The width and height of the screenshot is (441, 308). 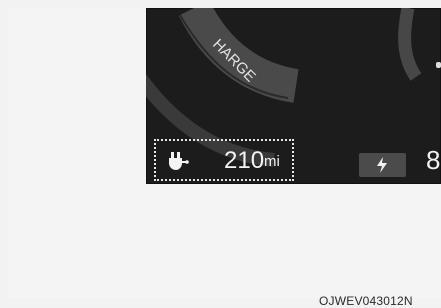 What do you see at coordinates (244, 160) in the screenshot?
I see `range-value: 210` at bounding box center [244, 160].